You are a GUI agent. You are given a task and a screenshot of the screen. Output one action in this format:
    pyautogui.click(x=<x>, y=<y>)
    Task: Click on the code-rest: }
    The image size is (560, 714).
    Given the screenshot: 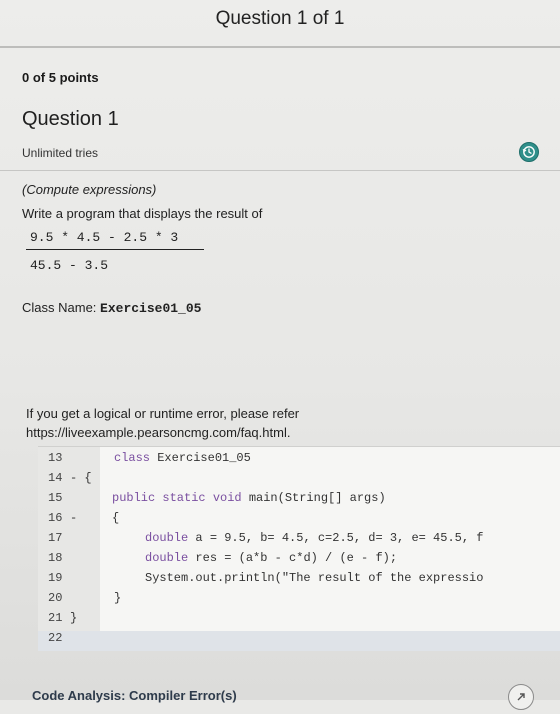 What is the action you would take?
    pyautogui.click(x=118, y=598)
    